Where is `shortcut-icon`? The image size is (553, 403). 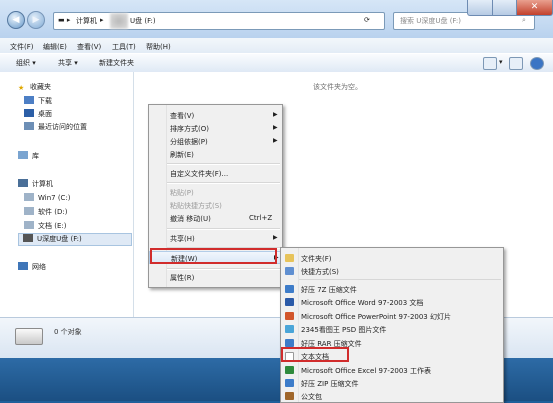
shortcut-icon is located at coordinates (289, 271).